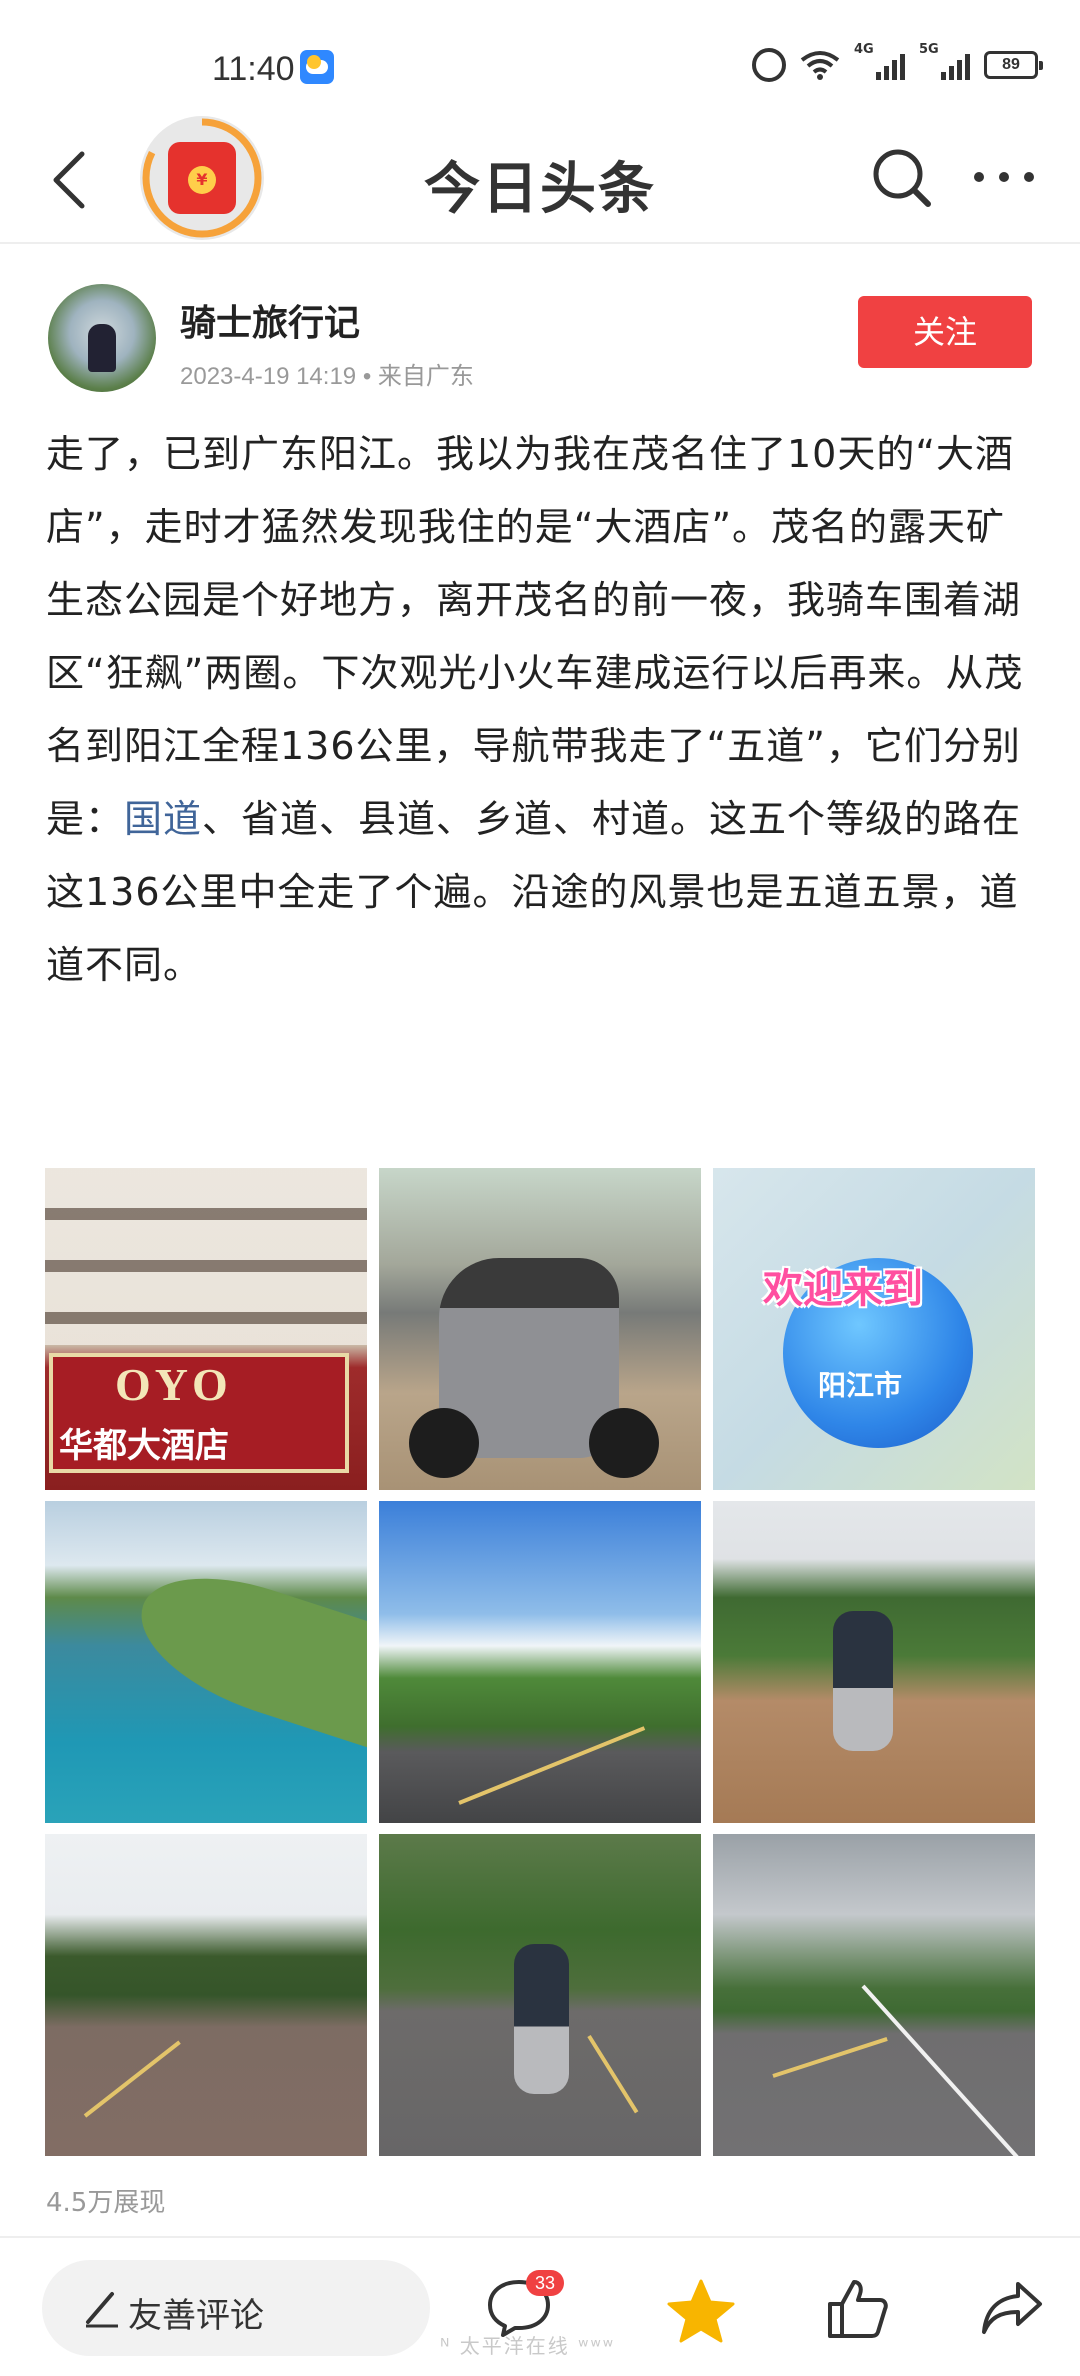 This screenshot has width=1080, height=2376. What do you see at coordinates (206, 1329) in the screenshot?
I see `photo-hotel: OYO 华都大酒店` at bounding box center [206, 1329].